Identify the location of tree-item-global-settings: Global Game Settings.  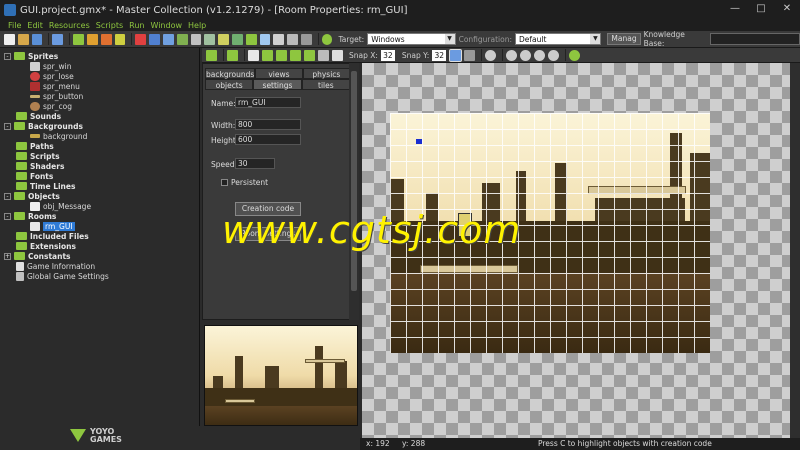
(99, 276).